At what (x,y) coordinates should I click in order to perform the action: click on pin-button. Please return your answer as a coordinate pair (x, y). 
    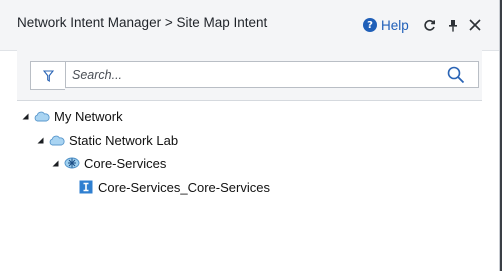
    Looking at the image, I should click on (453, 25).